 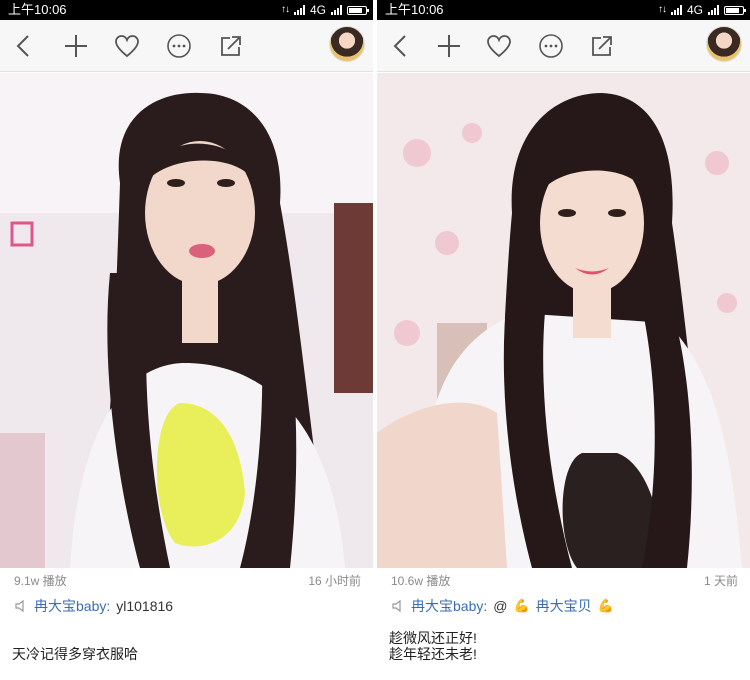 What do you see at coordinates (186, 579) in the screenshot?
I see `post-meta: 9.1w 播放 16 小时前` at bounding box center [186, 579].